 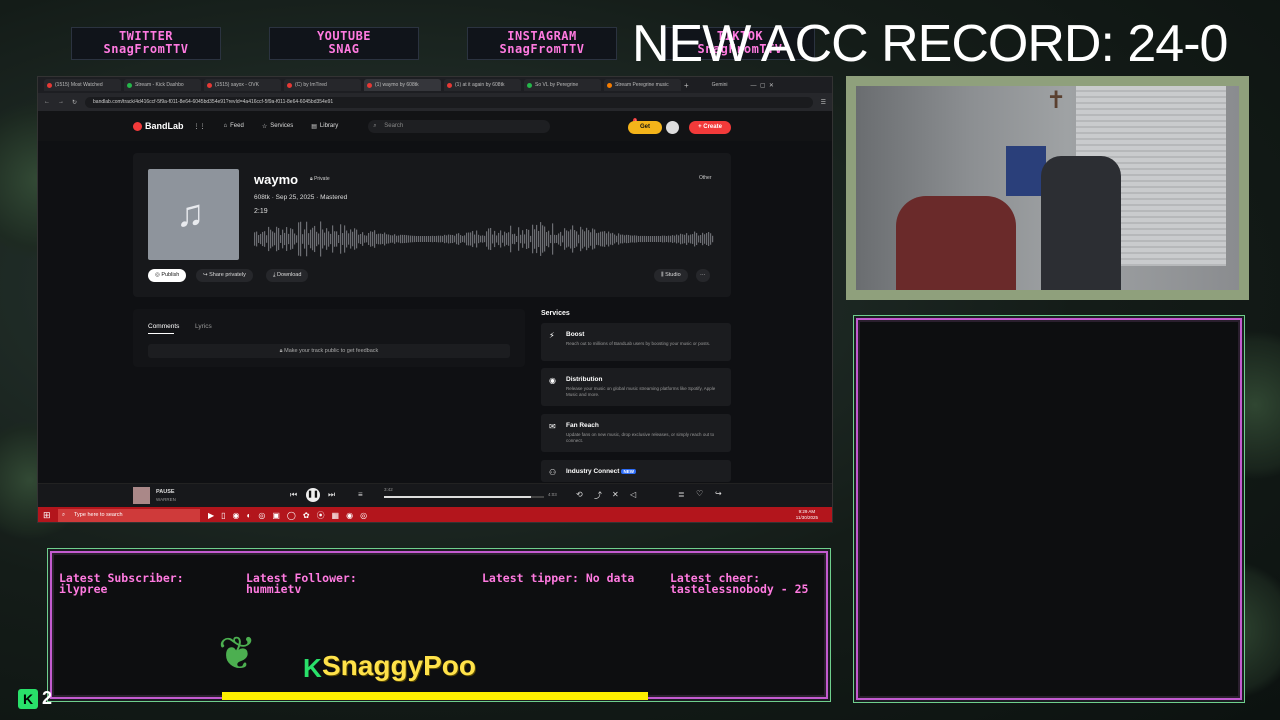 What do you see at coordinates (61, 102) in the screenshot?
I see `forward-icon: →` at bounding box center [61, 102].